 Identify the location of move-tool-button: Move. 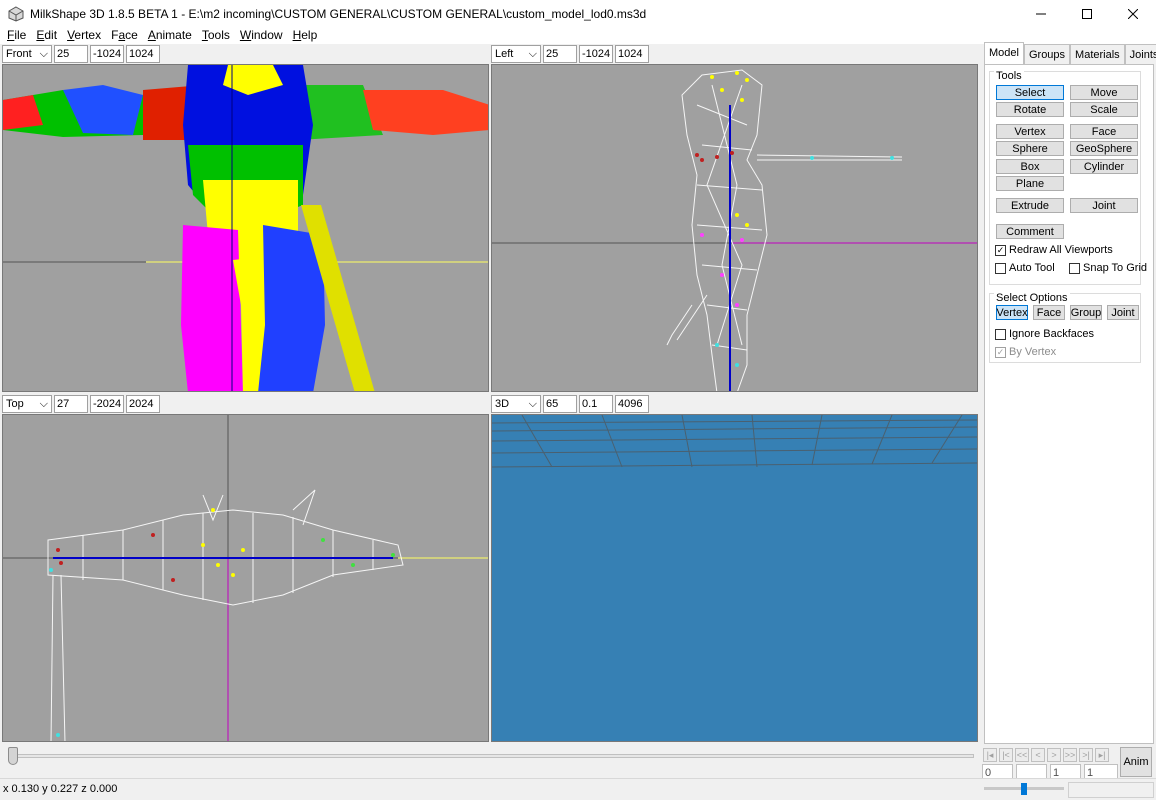
(1104, 92).